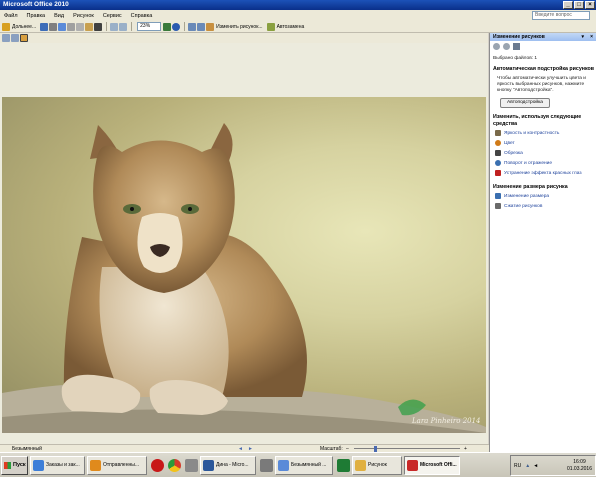  Describe the element at coordinates (343, 465) in the screenshot. I see `excel-icon` at that location.